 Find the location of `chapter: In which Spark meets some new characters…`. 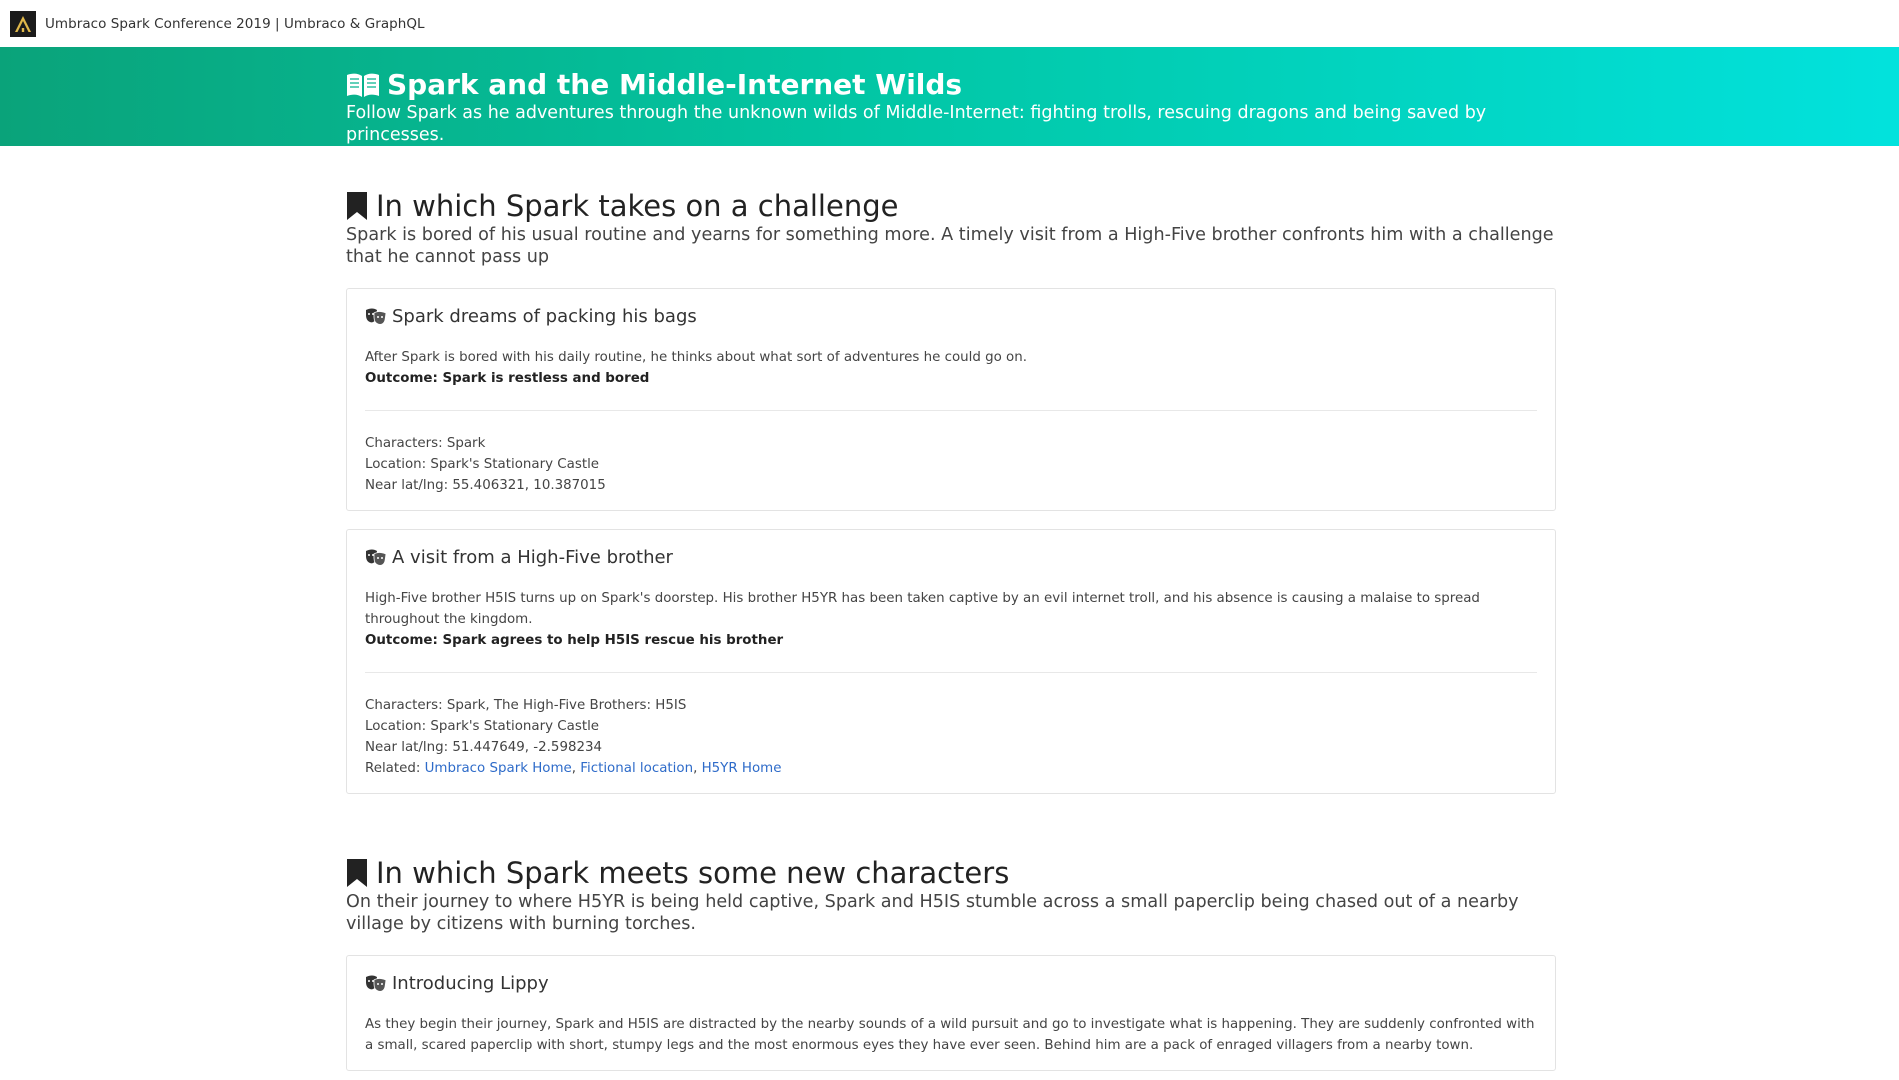

chapter: In which Spark meets some new characters… is located at coordinates (951, 963).